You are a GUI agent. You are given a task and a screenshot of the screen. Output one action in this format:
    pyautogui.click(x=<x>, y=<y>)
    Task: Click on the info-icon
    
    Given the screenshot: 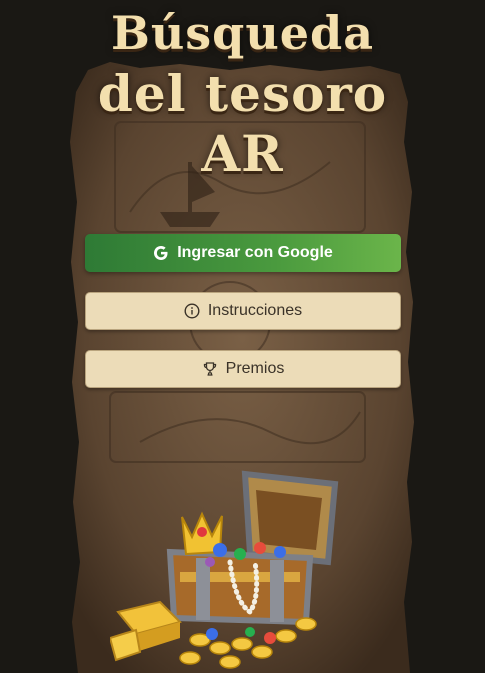 What is the action you would take?
    pyautogui.click(x=192, y=311)
    